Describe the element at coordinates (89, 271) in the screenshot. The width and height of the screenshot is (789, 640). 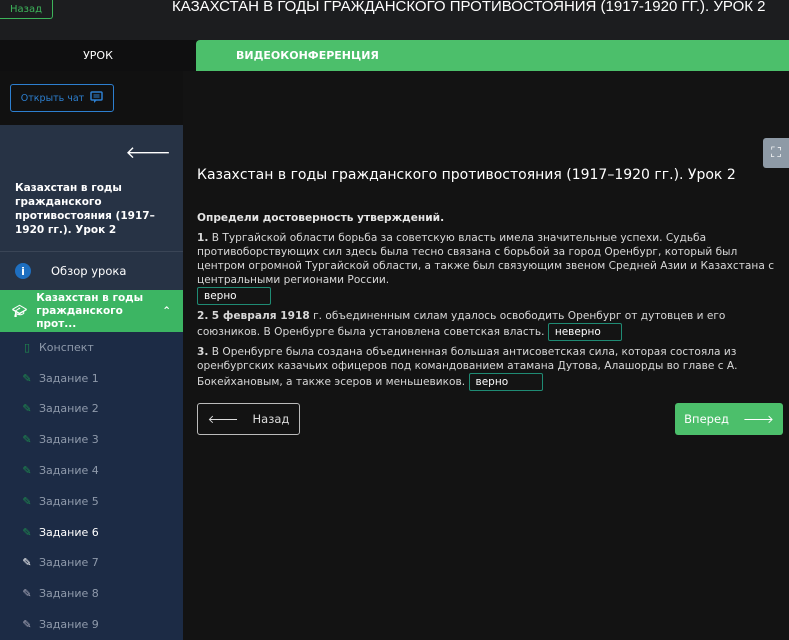
I see `overview-label: Обзор урока` at that location.